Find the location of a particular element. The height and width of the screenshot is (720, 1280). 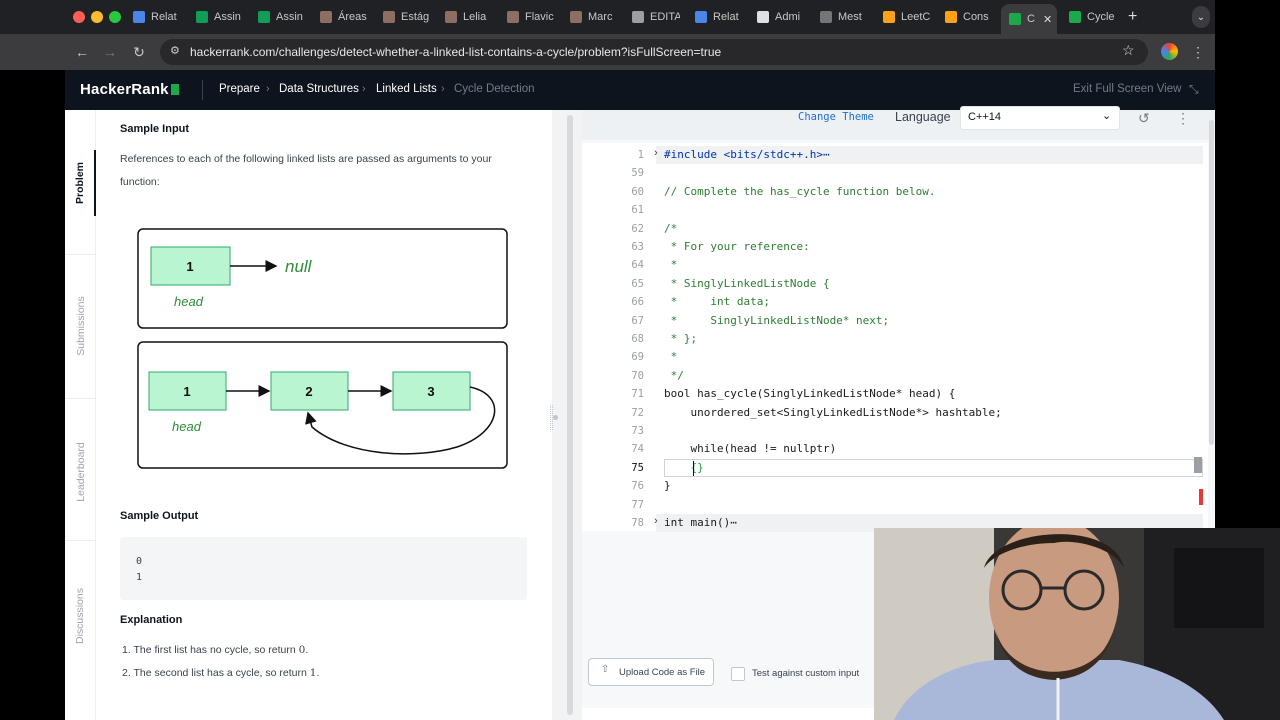

pane-divider is located at coordinates (566, 415).